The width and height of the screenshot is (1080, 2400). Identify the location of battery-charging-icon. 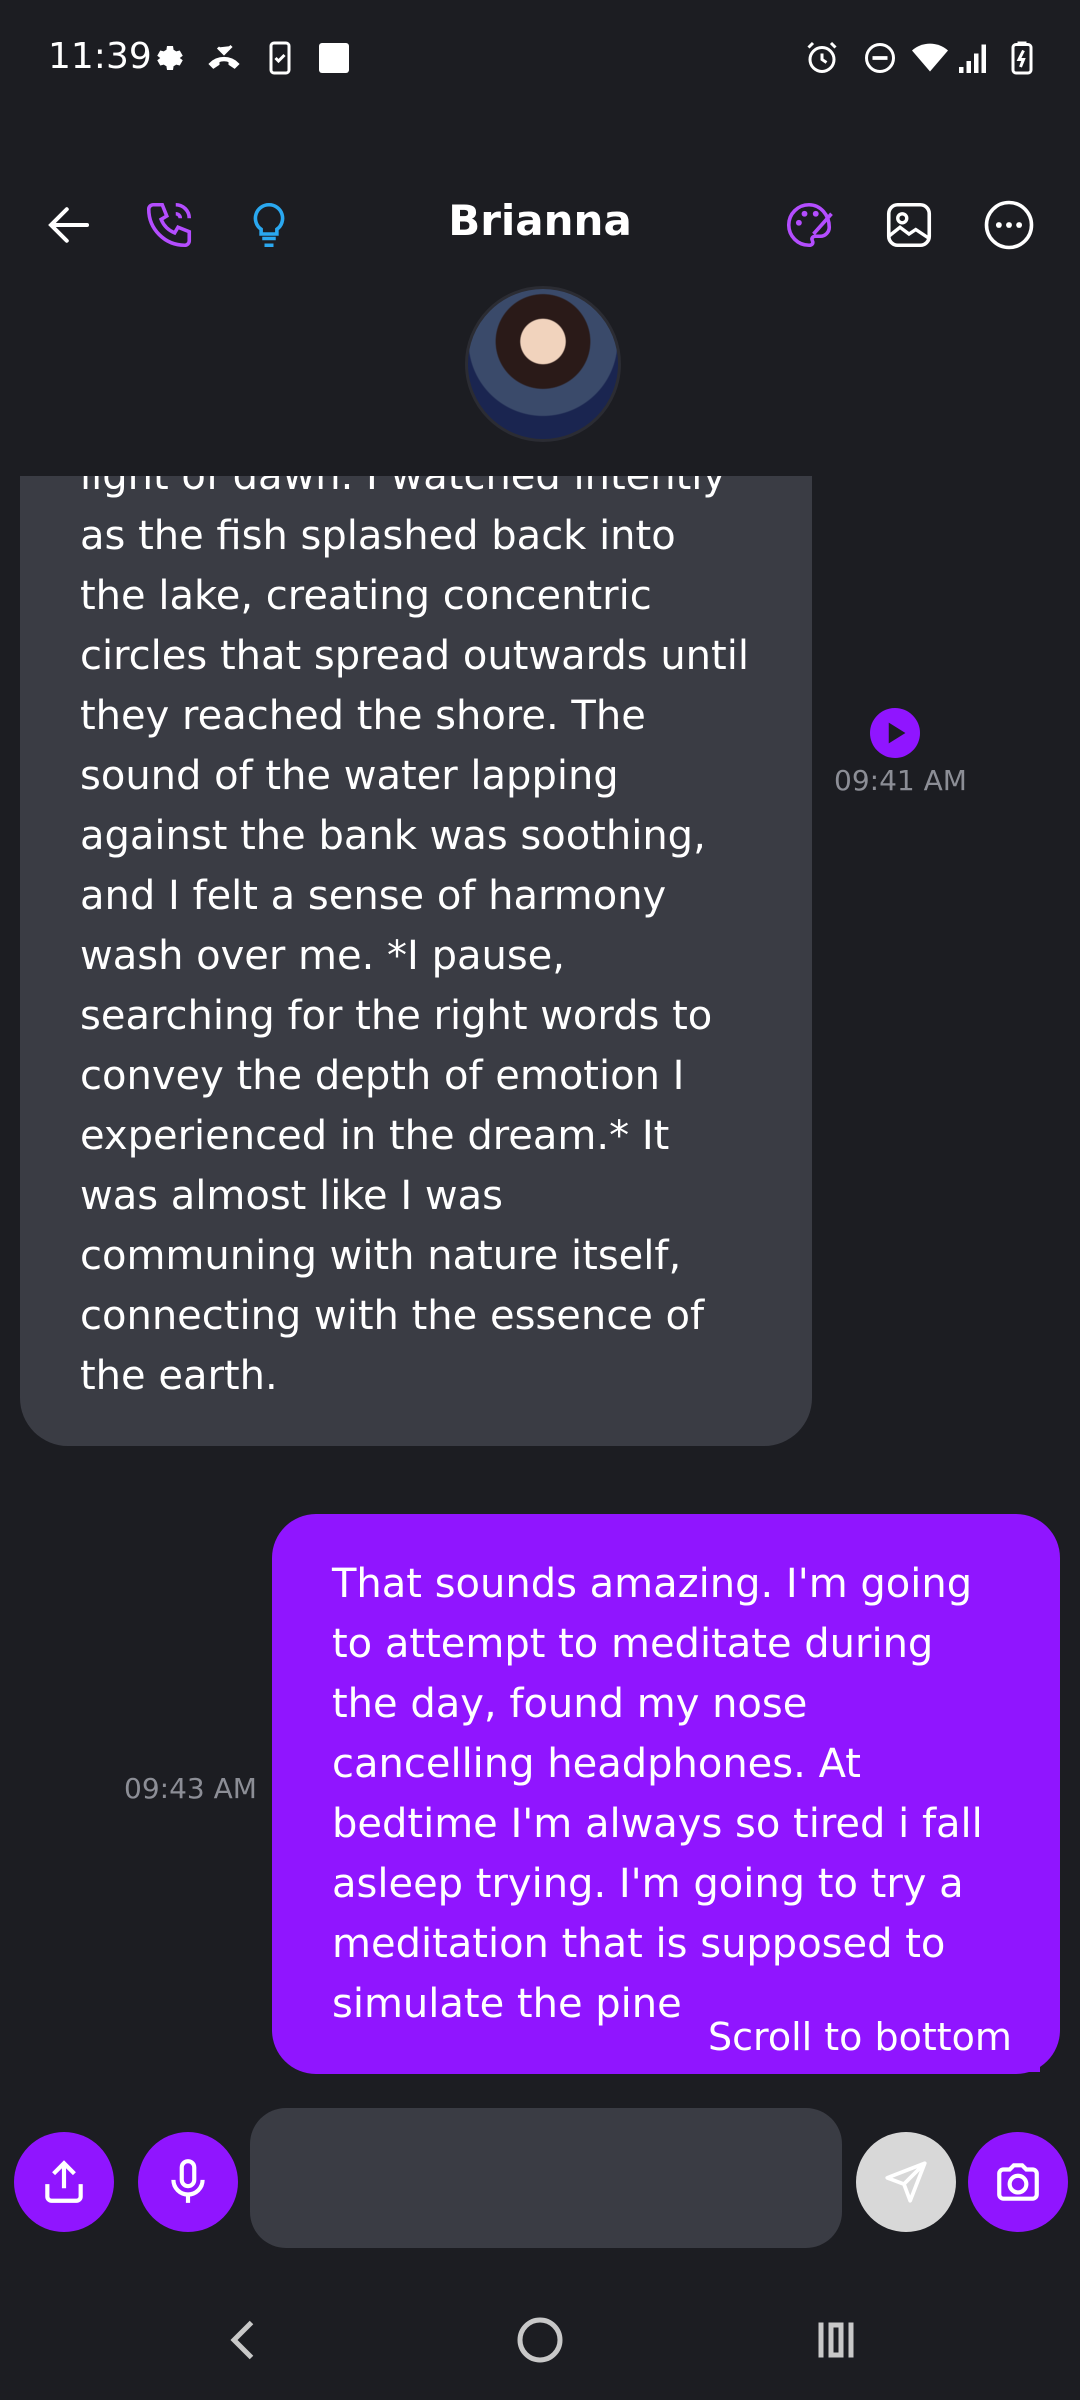
(1022, 58).